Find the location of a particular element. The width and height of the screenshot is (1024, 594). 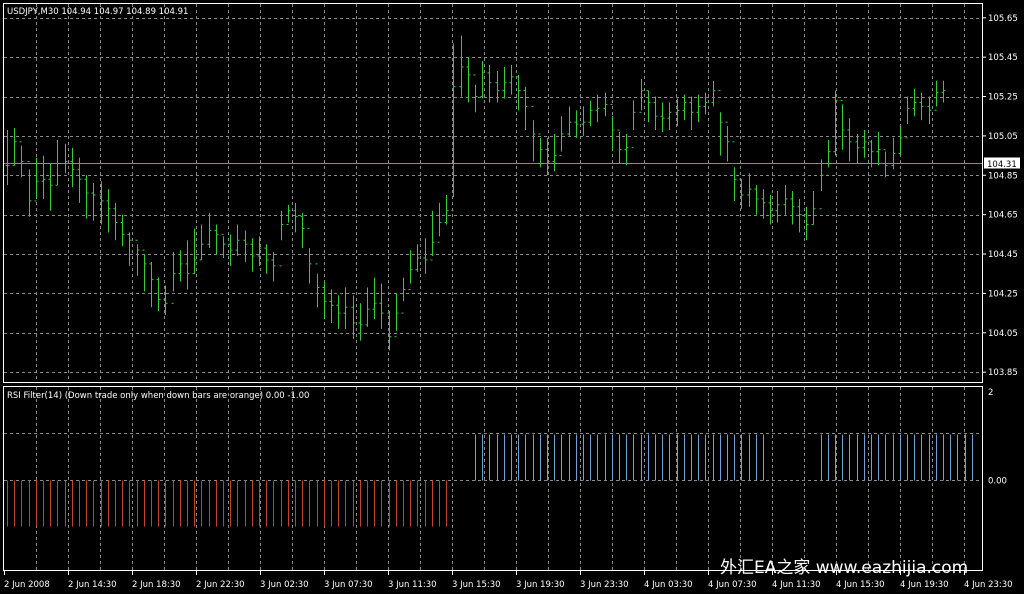

current-price-label: 104.31 is located at coordinates (1002, 165).